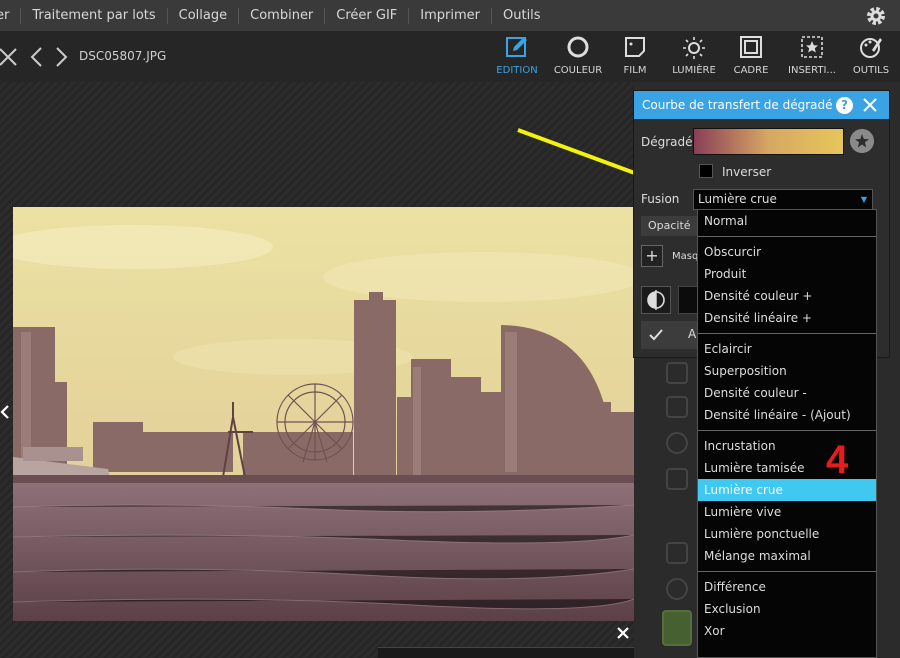  Describe the element at coordinates (623, 633) in the screenshot. I see `close-preview-icon` at that location.